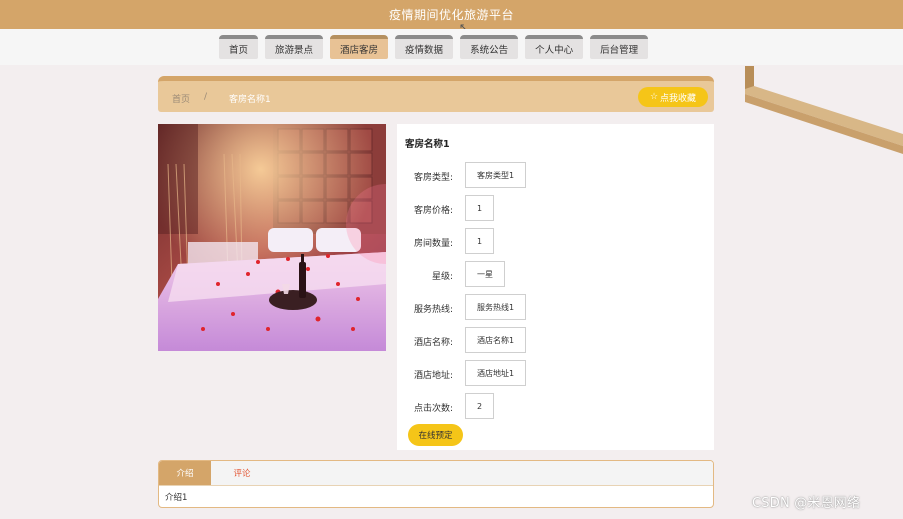  I want to click on breadcrumb-home-link: 首页, so click(181, 98).